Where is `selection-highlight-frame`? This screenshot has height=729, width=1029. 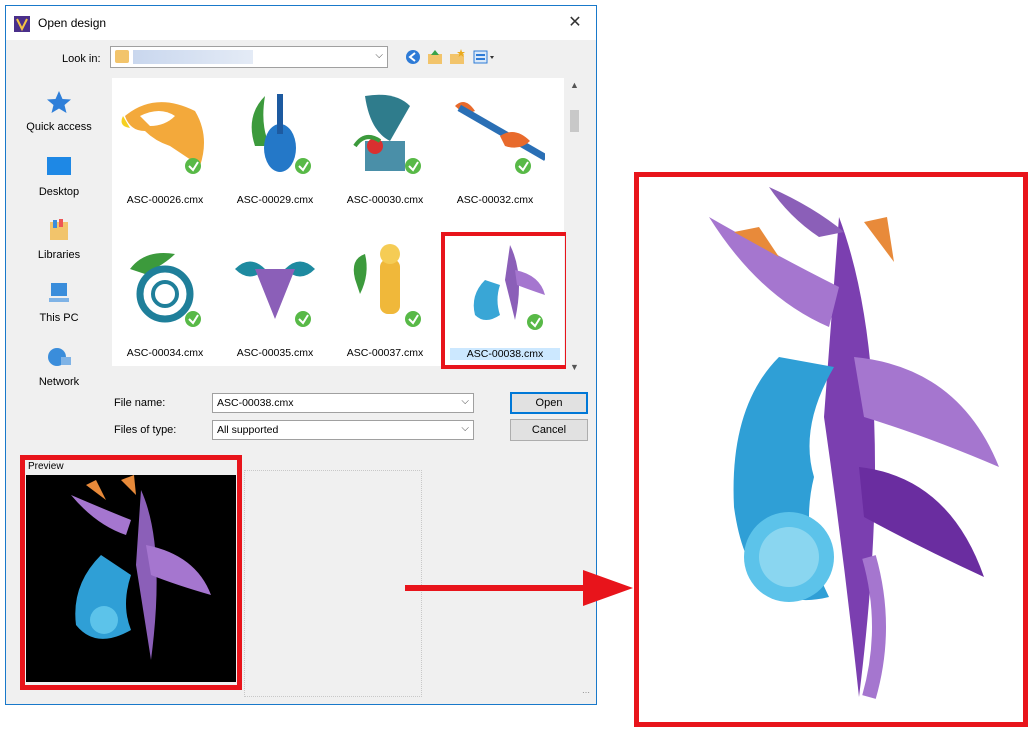 selection-highlight-frame is located at coordinates (505, 300).